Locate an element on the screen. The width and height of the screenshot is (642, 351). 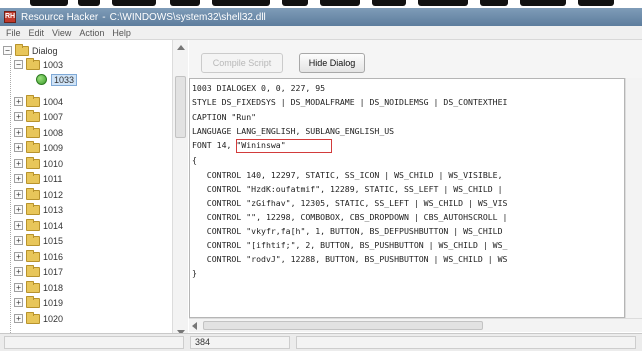
tree-item-1011: +1011 is located at coordinates (38, 178).